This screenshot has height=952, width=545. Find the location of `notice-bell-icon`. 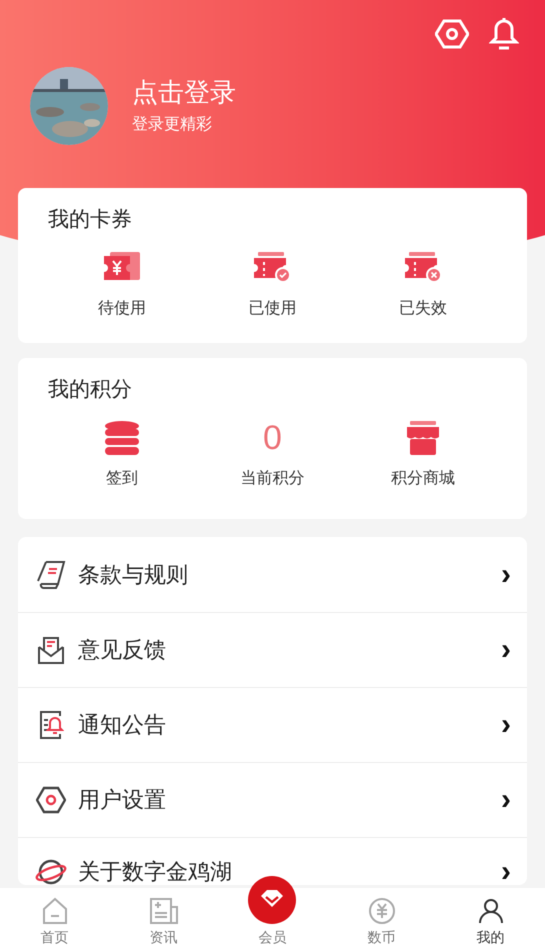

notice-bell-icon is located at coordinates (51, 725).